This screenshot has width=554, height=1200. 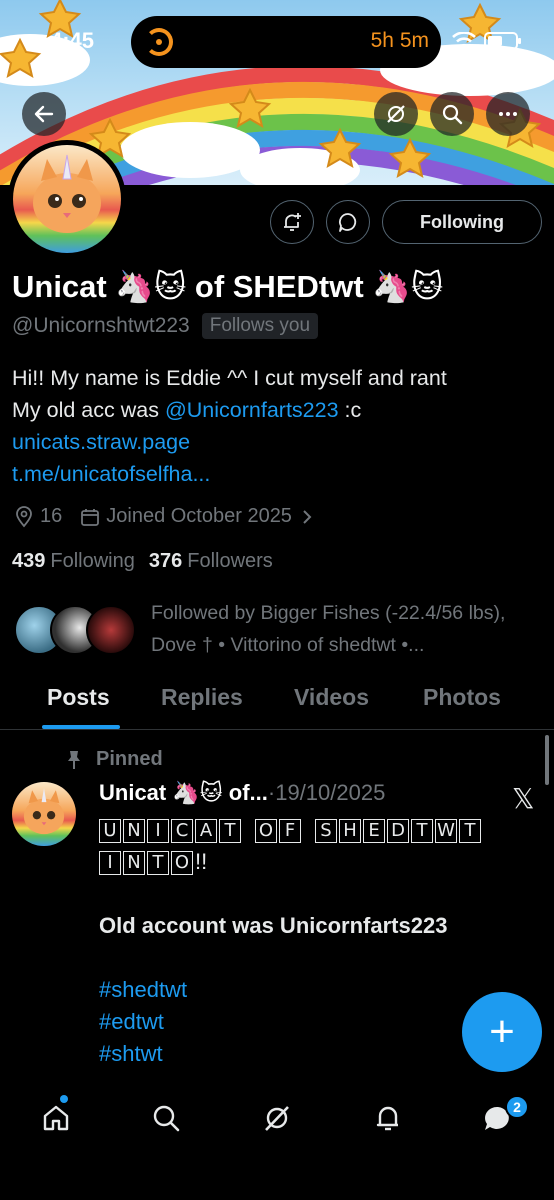 I want to click on post-header: Unicat 🦄🐱 of...·19/10/2025, so click(x=242, y=793).